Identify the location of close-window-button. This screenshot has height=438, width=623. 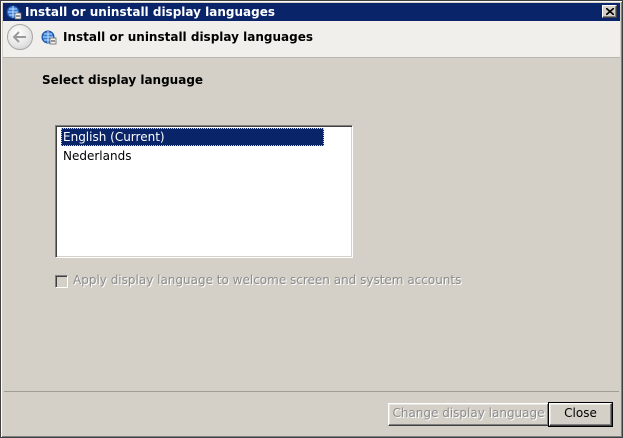
(609, 11).